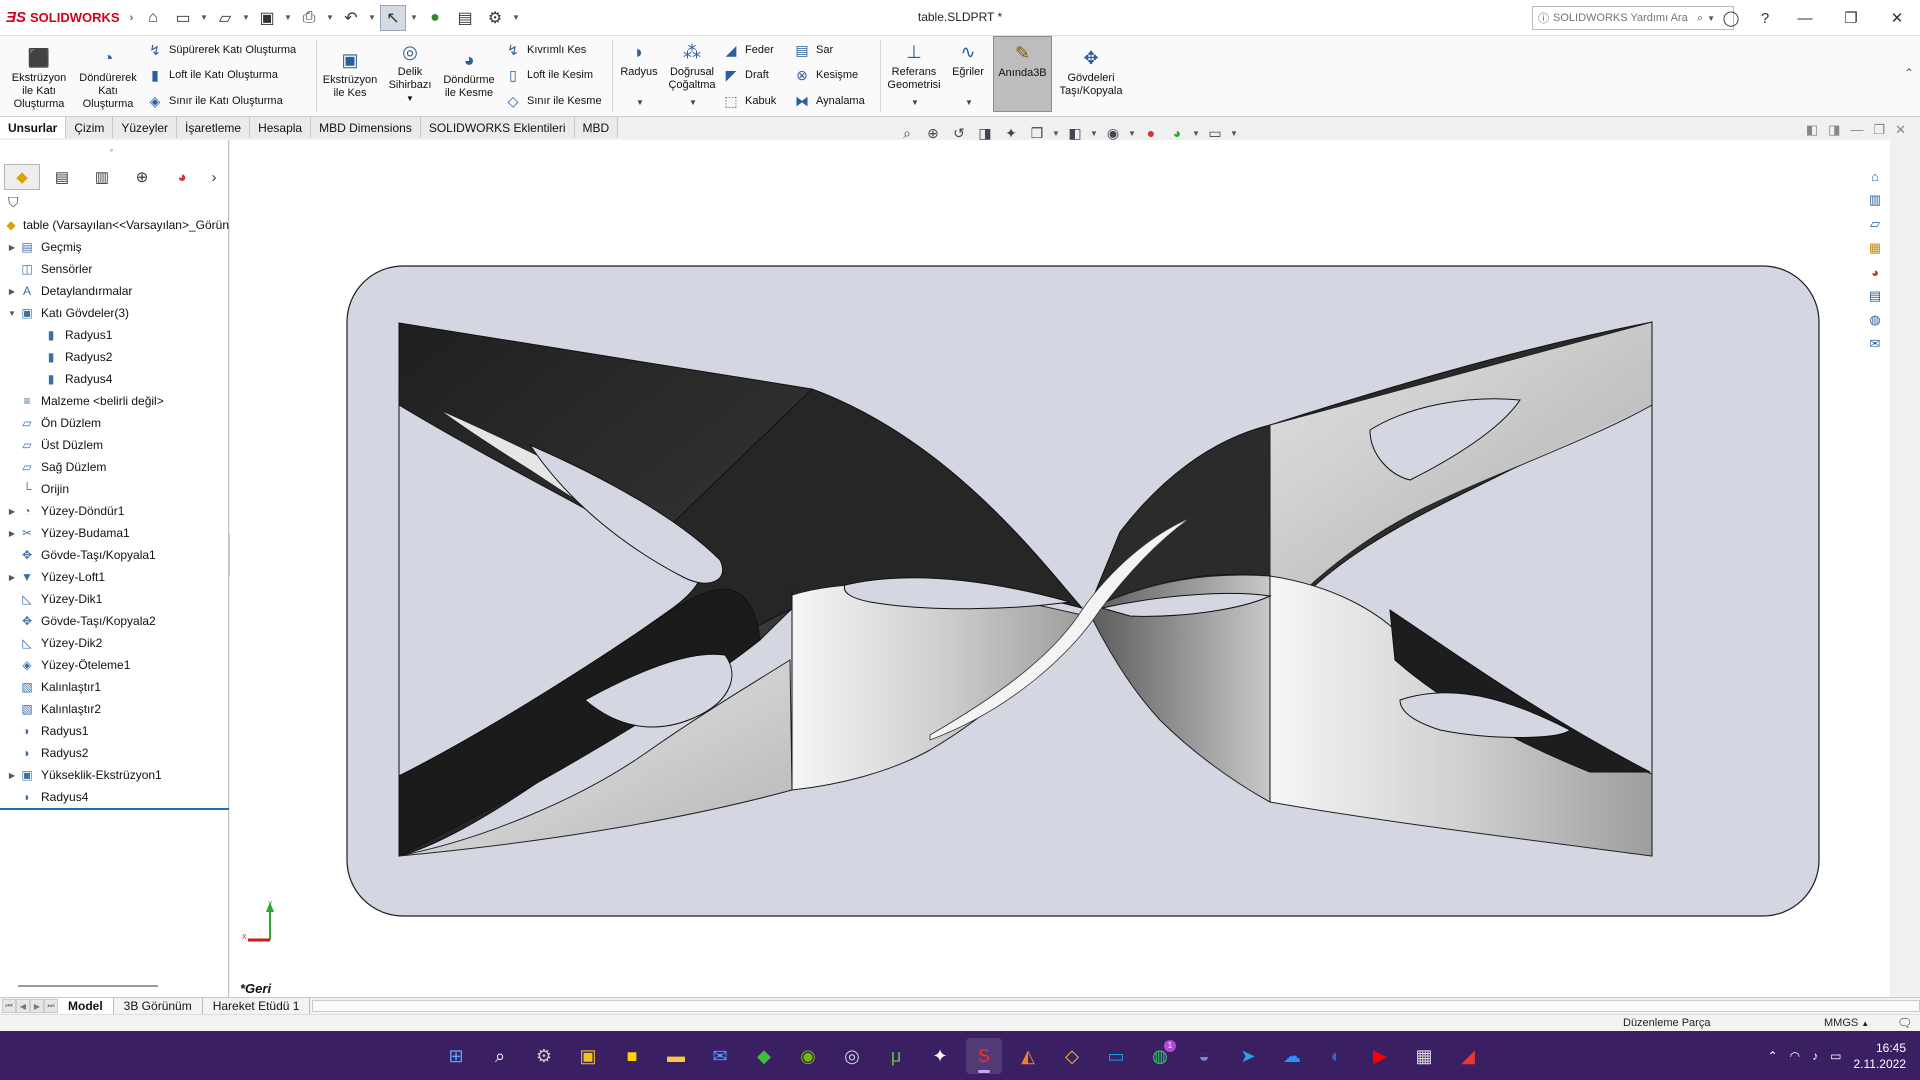 This screenshot has width=1920, height=1080. I want to click on loft-cut-button: ▯ Loft ile Kesim, so click(548, 75).